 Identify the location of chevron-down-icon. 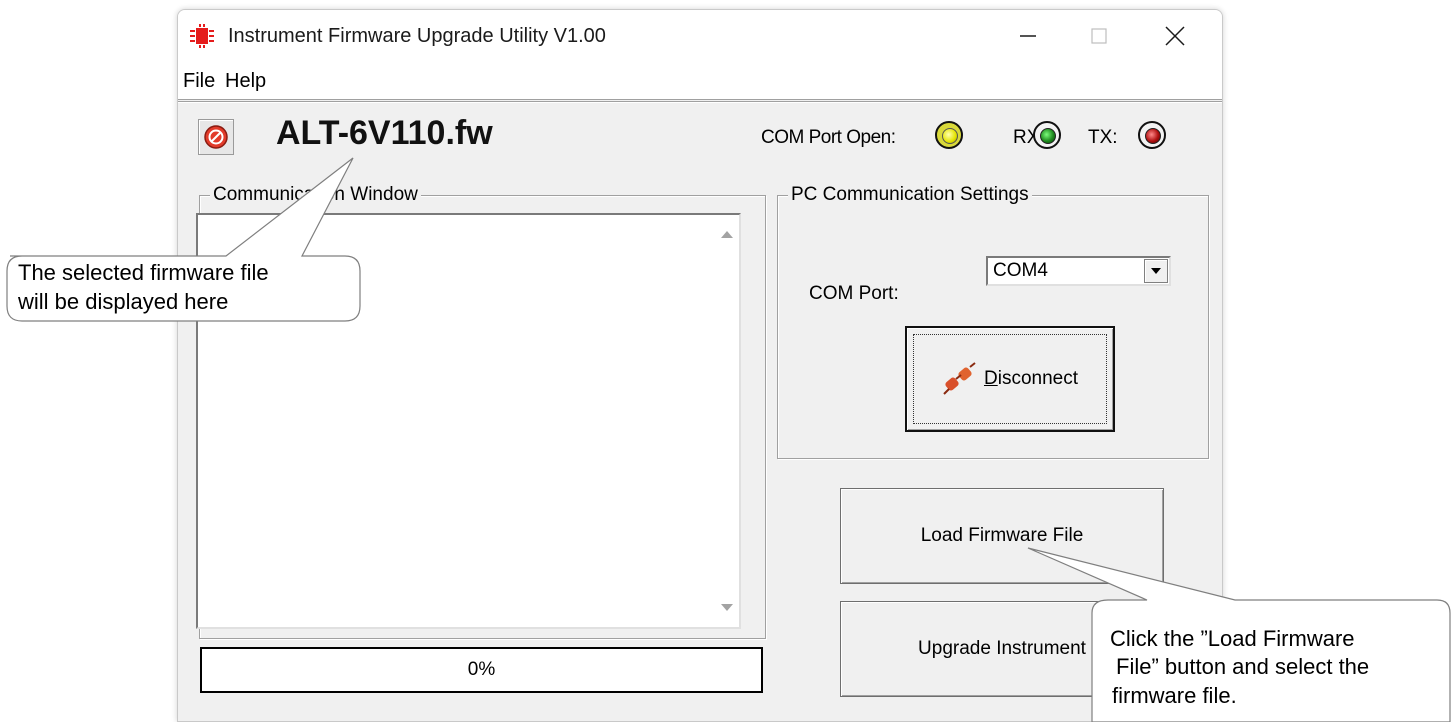
(1156, 271).